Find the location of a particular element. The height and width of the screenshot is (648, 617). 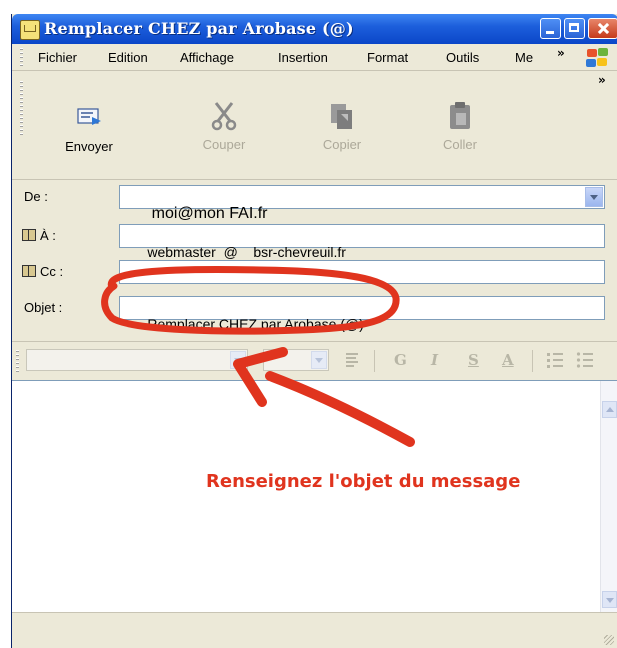

windows-logo-icon is located at coordinates (598, 58).